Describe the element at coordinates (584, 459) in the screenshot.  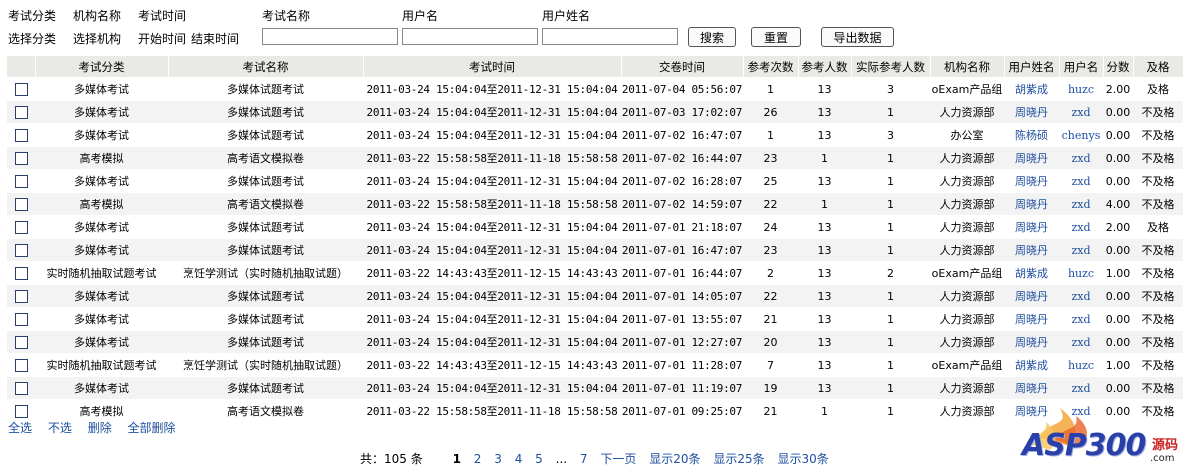
I see `page-link-last: 7` at that location.